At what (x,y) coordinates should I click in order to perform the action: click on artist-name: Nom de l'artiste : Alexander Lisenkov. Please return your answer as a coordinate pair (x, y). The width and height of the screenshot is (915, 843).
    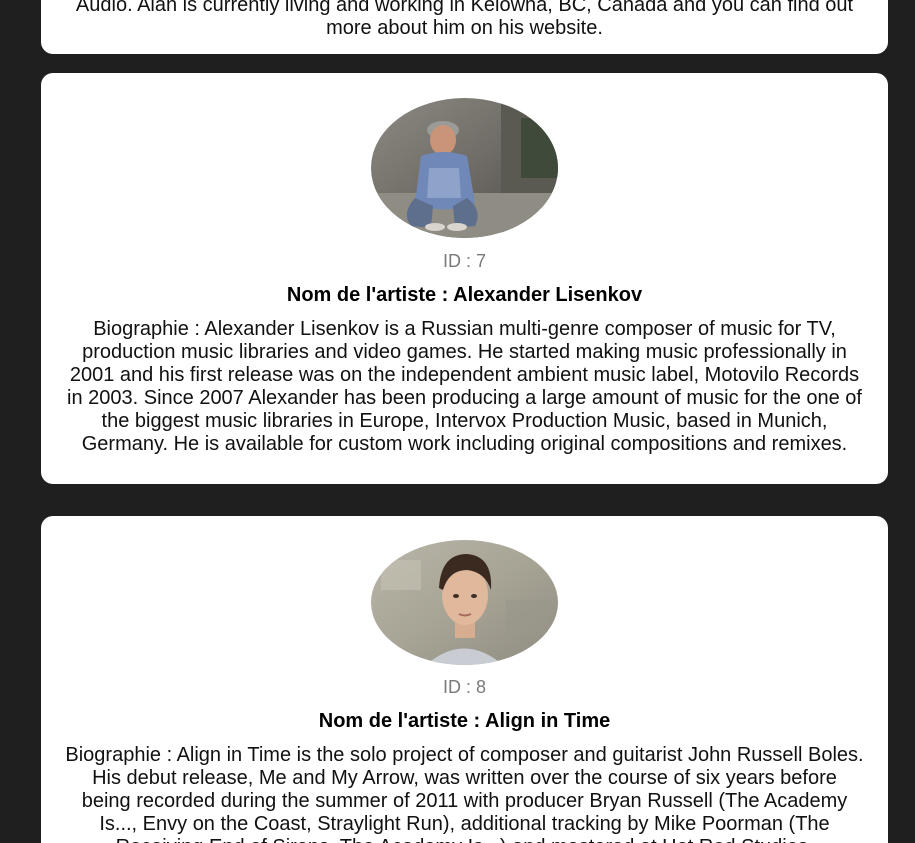
    Looking at the image, I should click on (464, 295).